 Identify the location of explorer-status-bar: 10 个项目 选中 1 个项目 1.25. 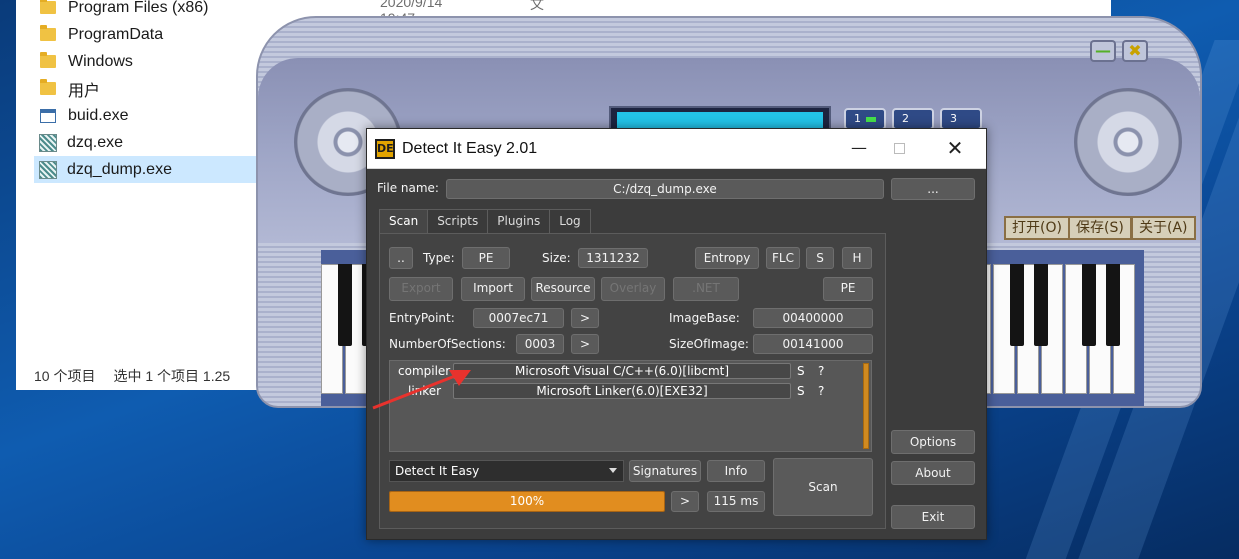
(146, 376).